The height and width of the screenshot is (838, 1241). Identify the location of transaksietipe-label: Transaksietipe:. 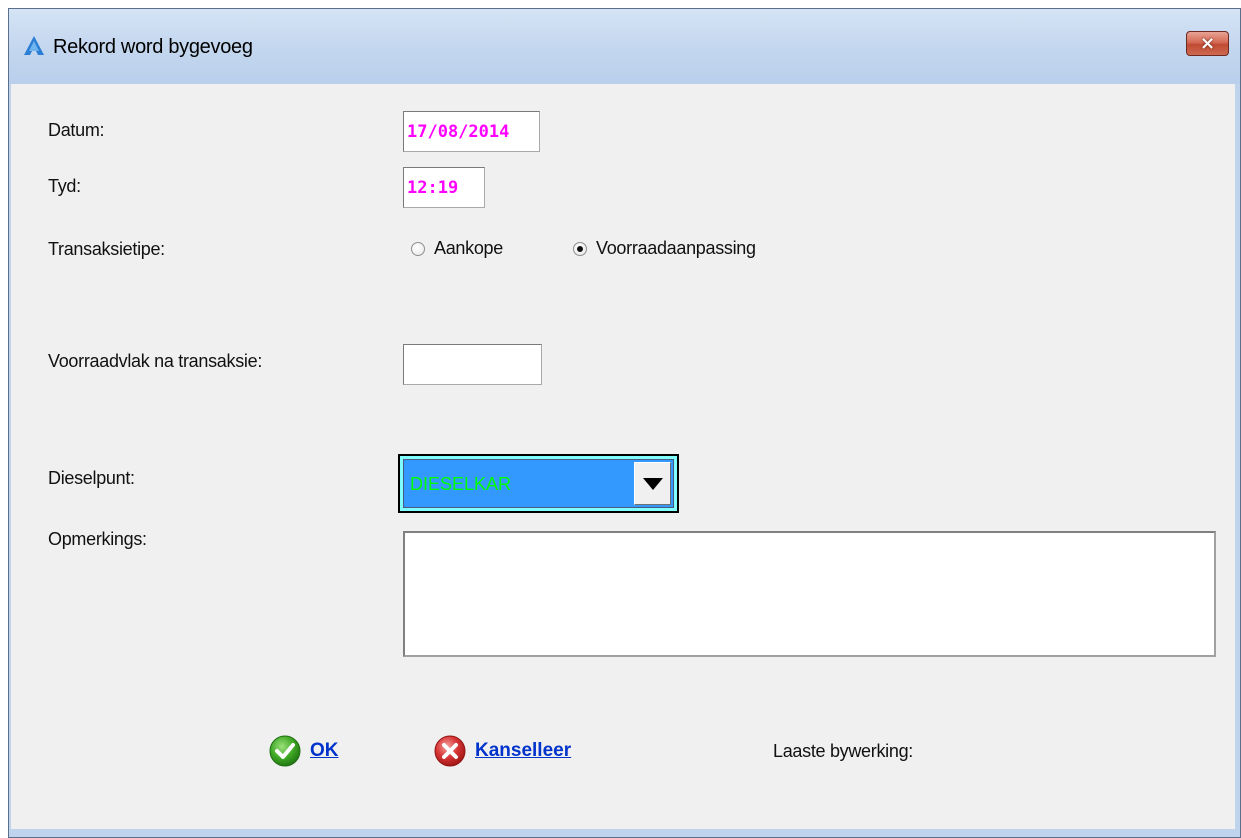
(106, 249).